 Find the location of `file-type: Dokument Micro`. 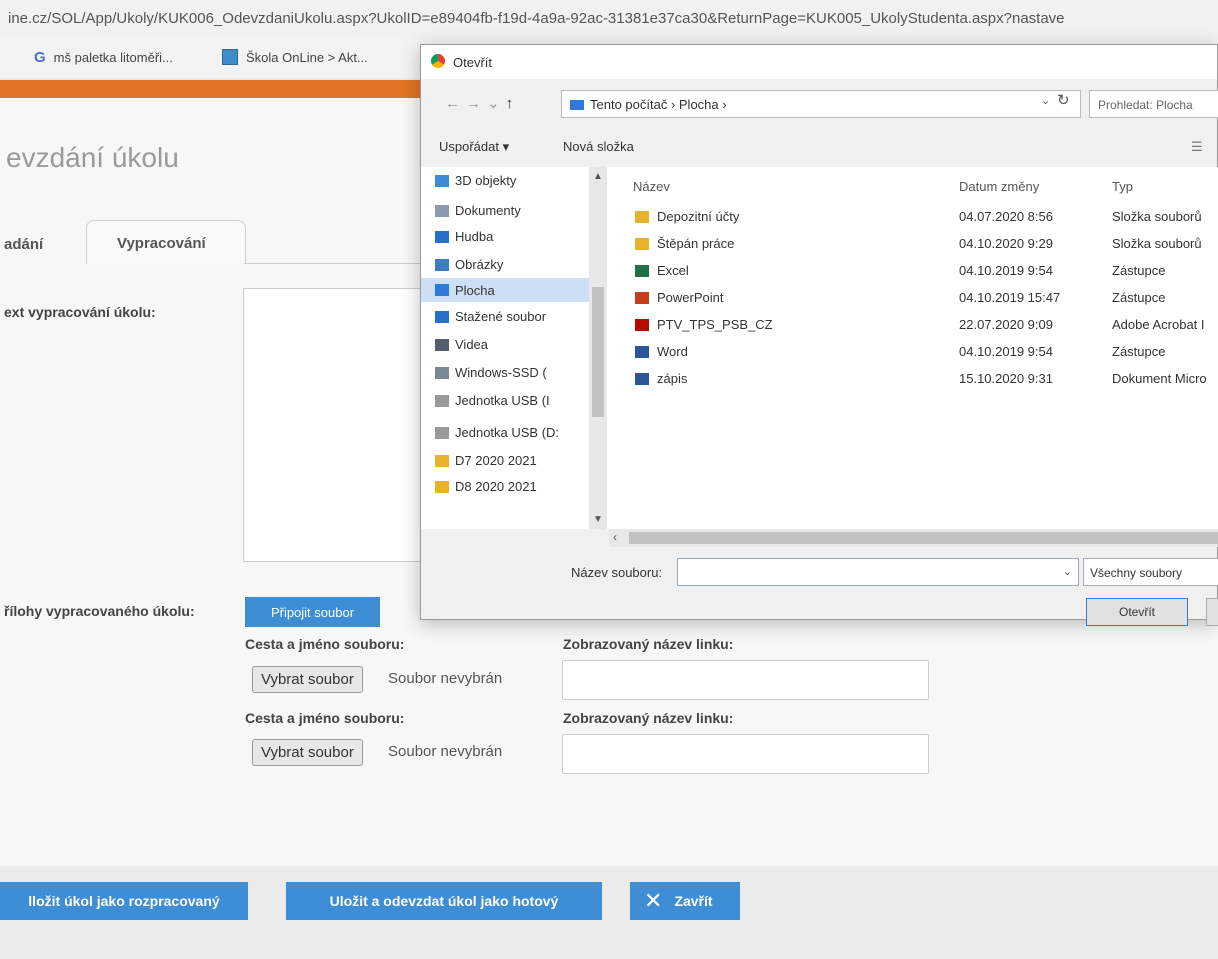

file-type: Dokument Micro is located at coordinates (1159, 378).